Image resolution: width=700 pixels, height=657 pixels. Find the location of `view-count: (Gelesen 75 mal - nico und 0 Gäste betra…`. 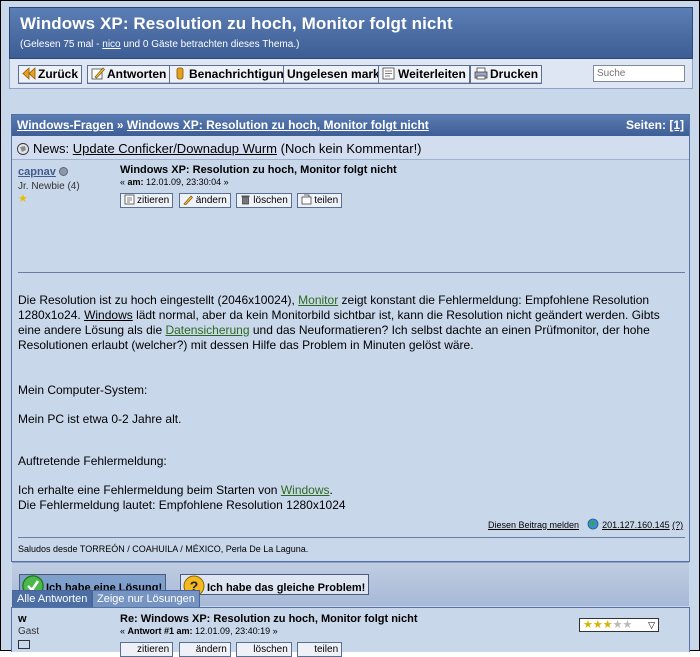

view-count: (Gelesen 75 mal - nico und 0 Gäste betra… is located at coordinates (160, 44).